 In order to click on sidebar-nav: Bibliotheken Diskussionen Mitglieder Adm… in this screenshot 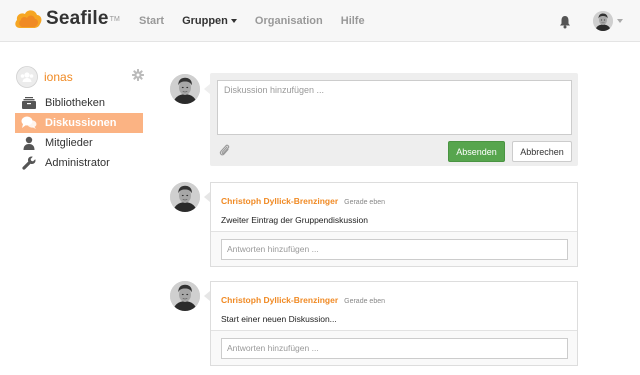, I will do `click(79, 133)`.